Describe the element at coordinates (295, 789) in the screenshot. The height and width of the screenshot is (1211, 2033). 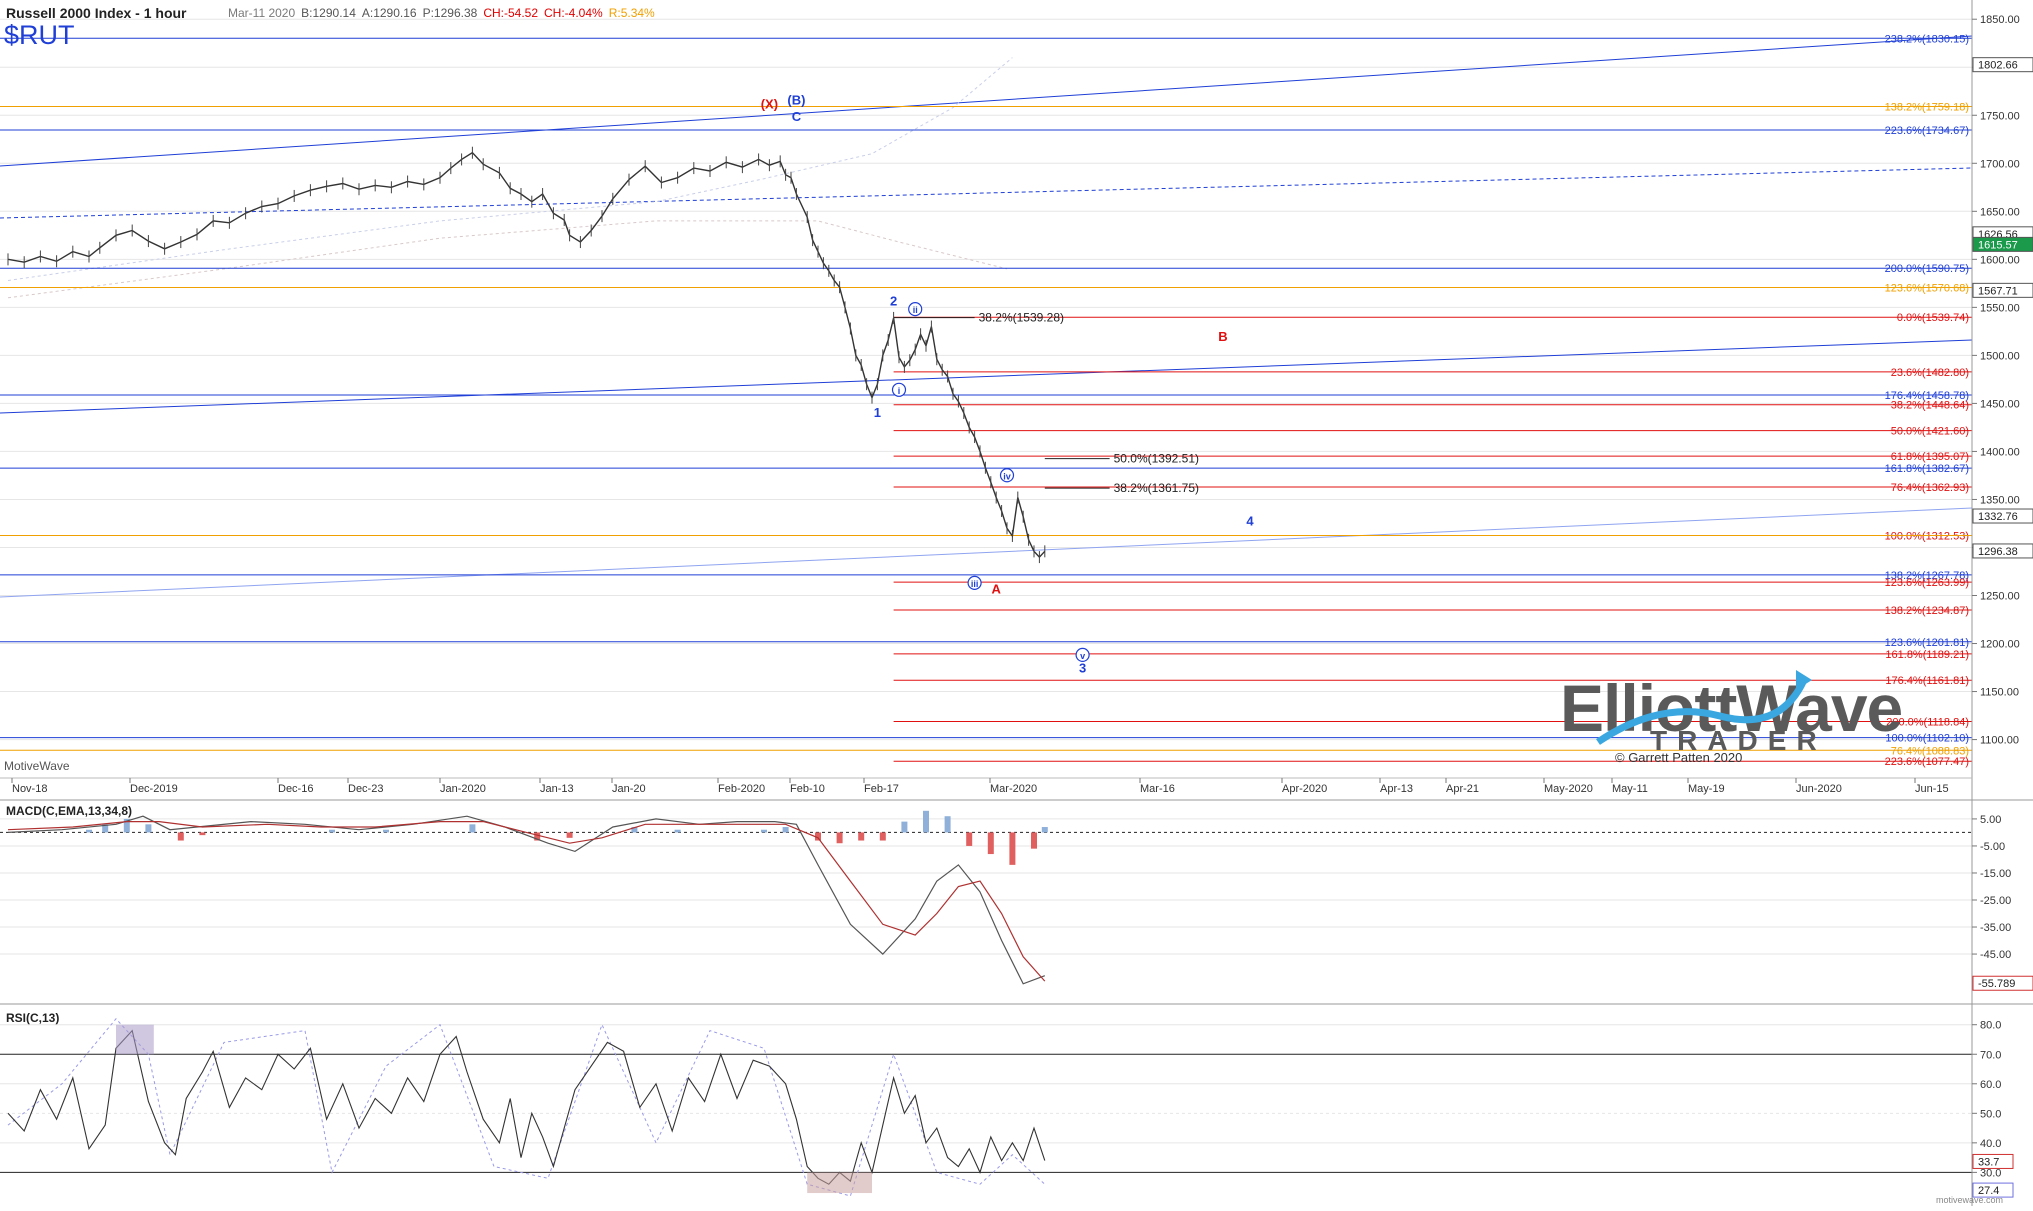
I see `x-tick-label: Dec-16` at that location.